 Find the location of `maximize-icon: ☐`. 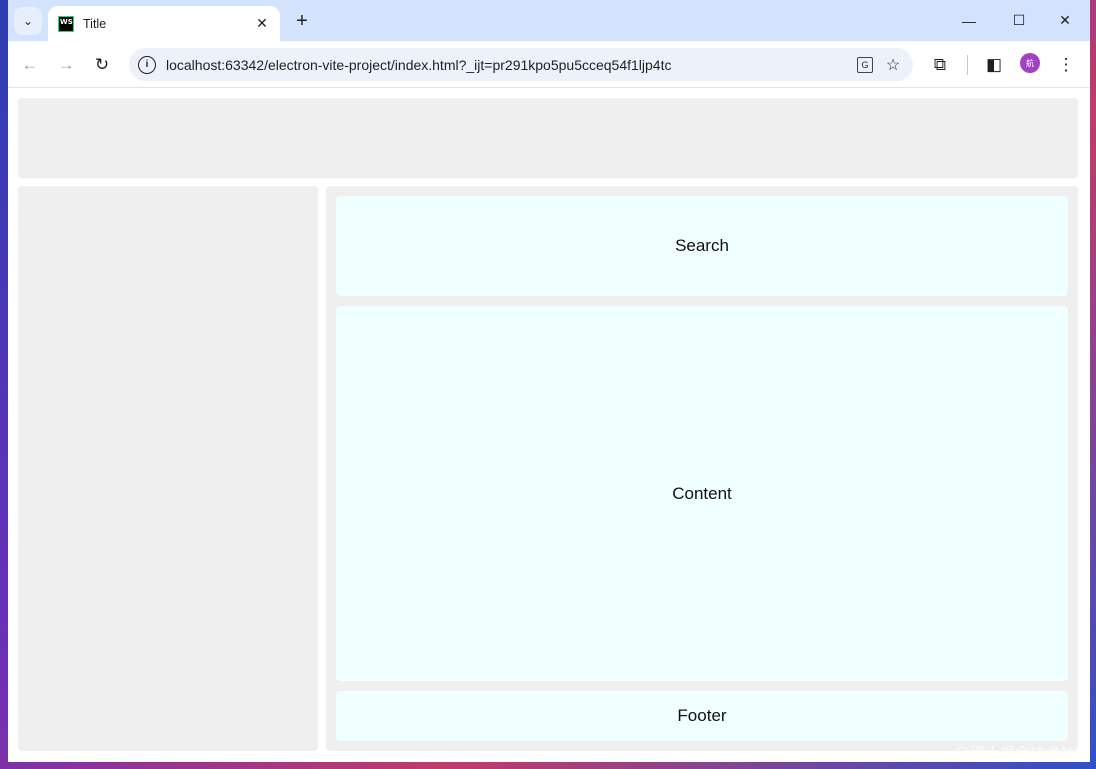

maximize-icon: ☐ is located at coordinates (1019, 20).